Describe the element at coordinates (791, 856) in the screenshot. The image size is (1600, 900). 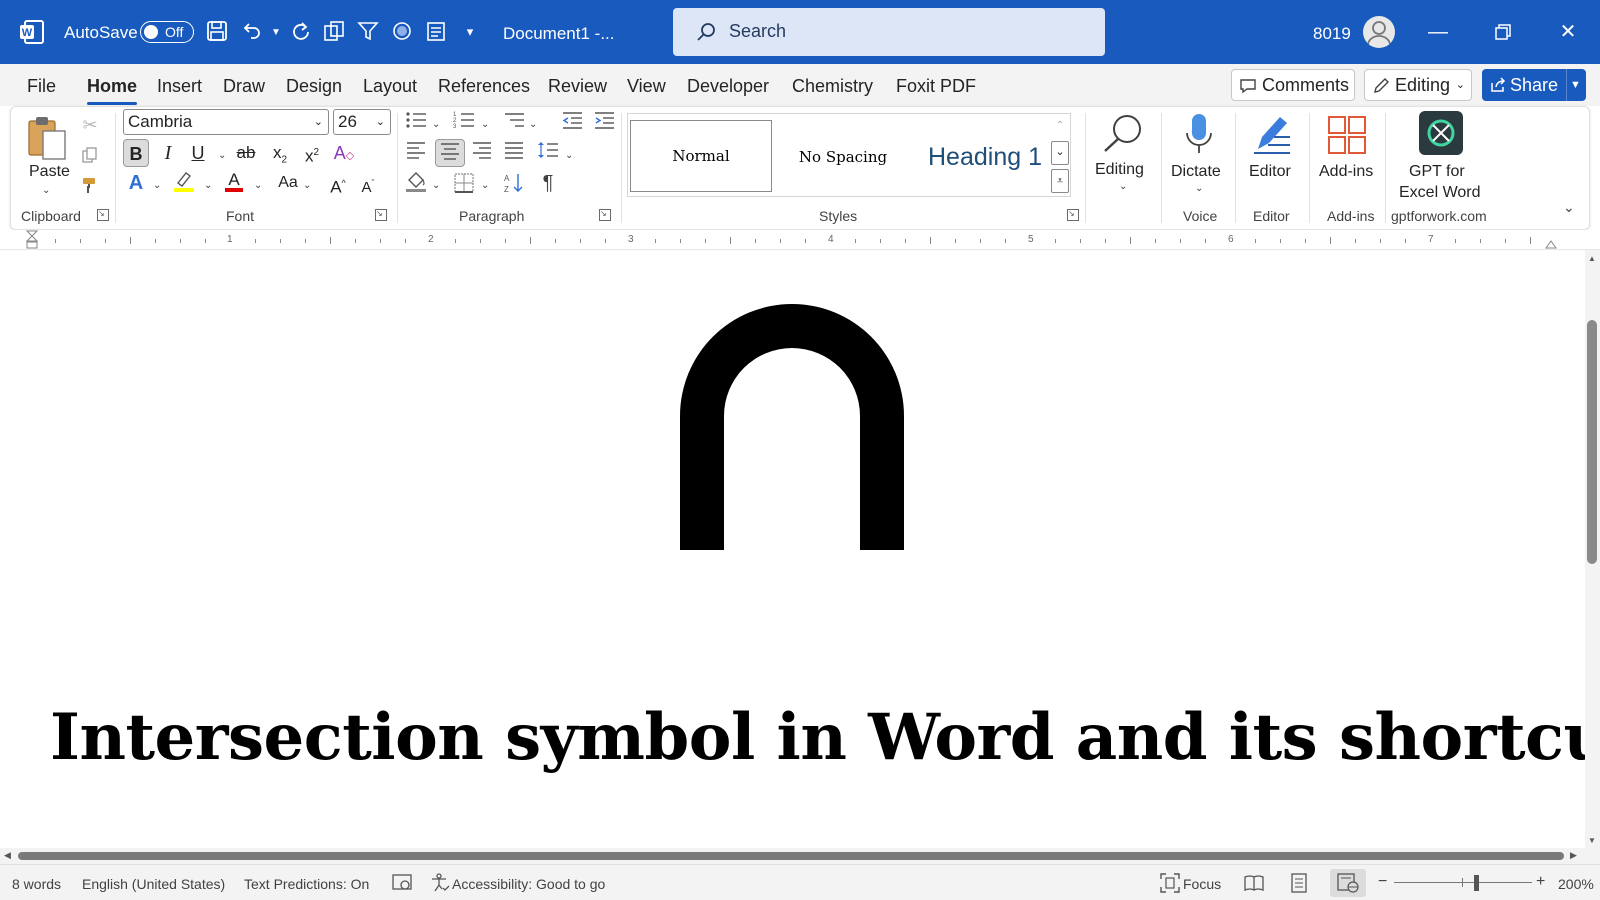
I see `horizontal-scroll-thumb` at that location.